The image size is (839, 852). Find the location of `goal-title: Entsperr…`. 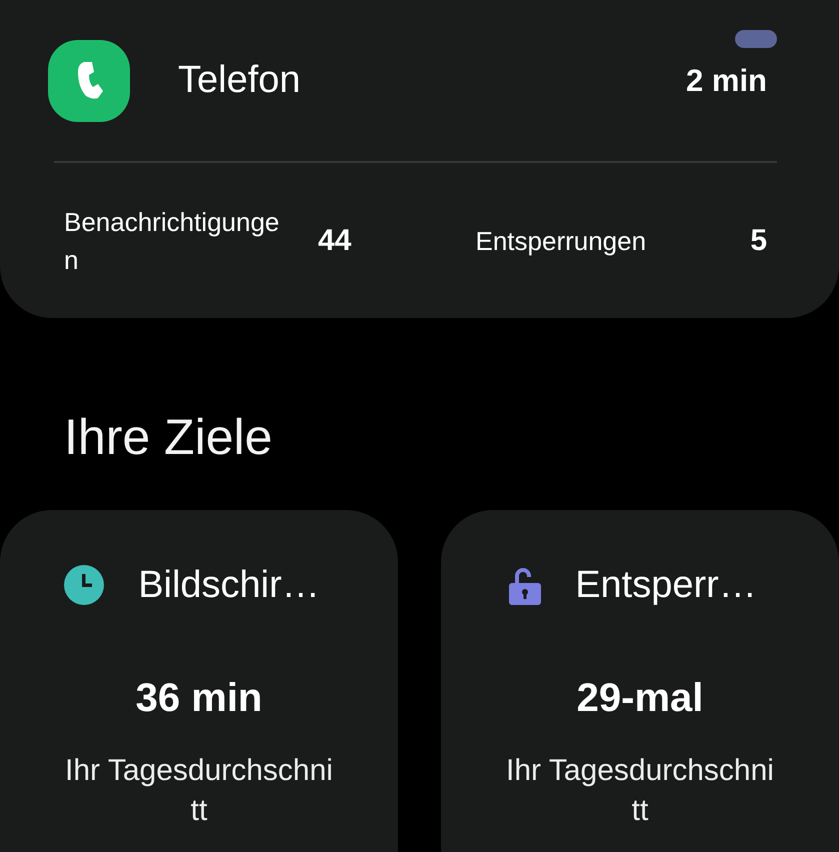

goal-title: Entsperr… is located at coordinates (666, 585).